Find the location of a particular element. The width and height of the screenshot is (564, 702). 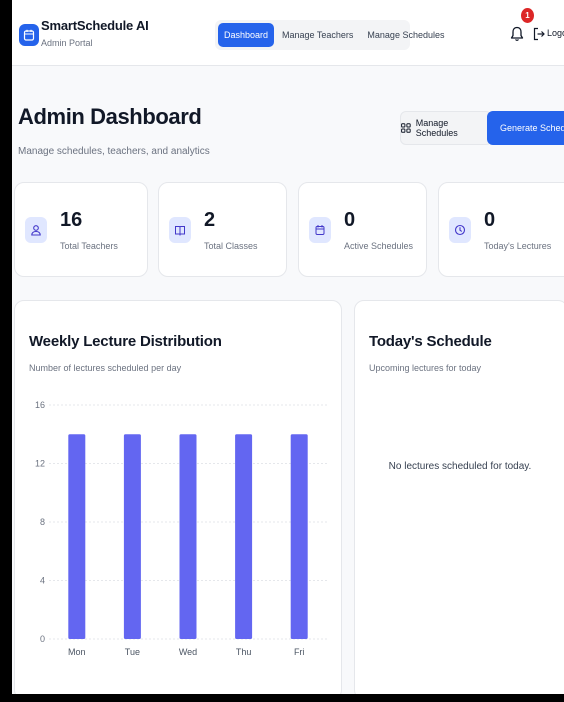

brand-subtitle: Admin Portal is located at coordinates (67, 43).